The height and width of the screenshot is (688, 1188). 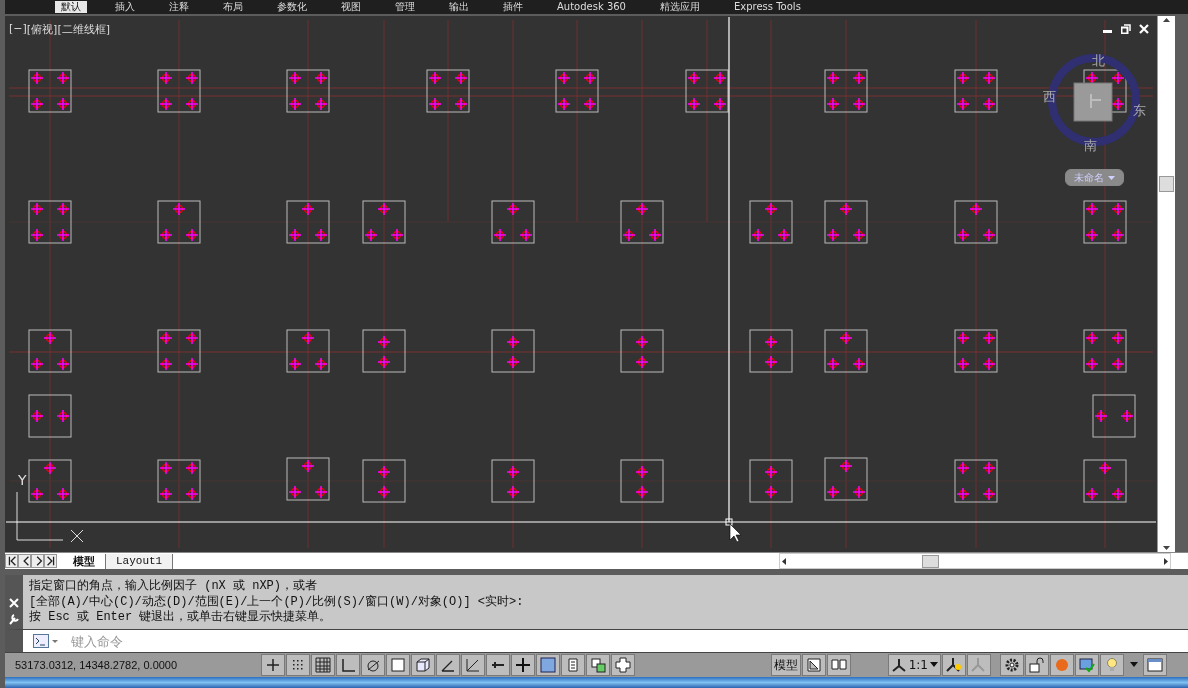 What do you see at coordinates (785, 665) in the screenshot?
I see `model-button: 模型` at bounding box center [785, 665].